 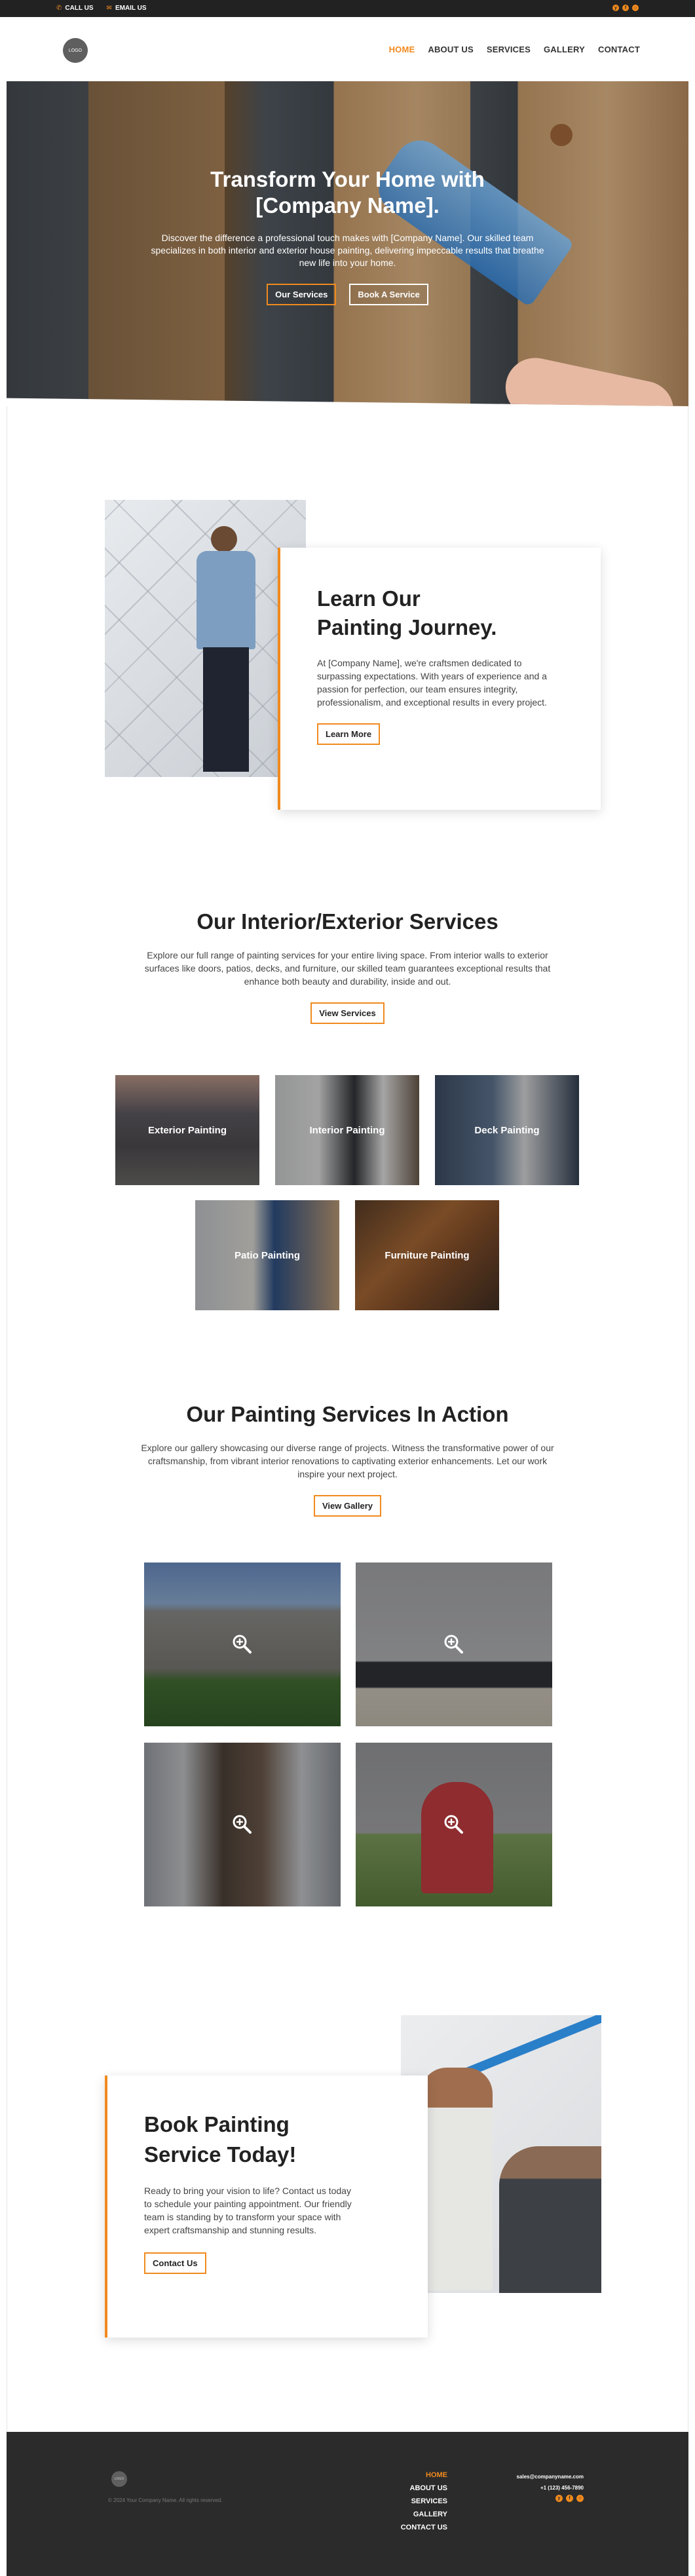 What do you see at coordinates (550, 2487) in the screenshot?
I see `footer-phone: +1 (123) 456-7890` at bounding box center [550, 2487].